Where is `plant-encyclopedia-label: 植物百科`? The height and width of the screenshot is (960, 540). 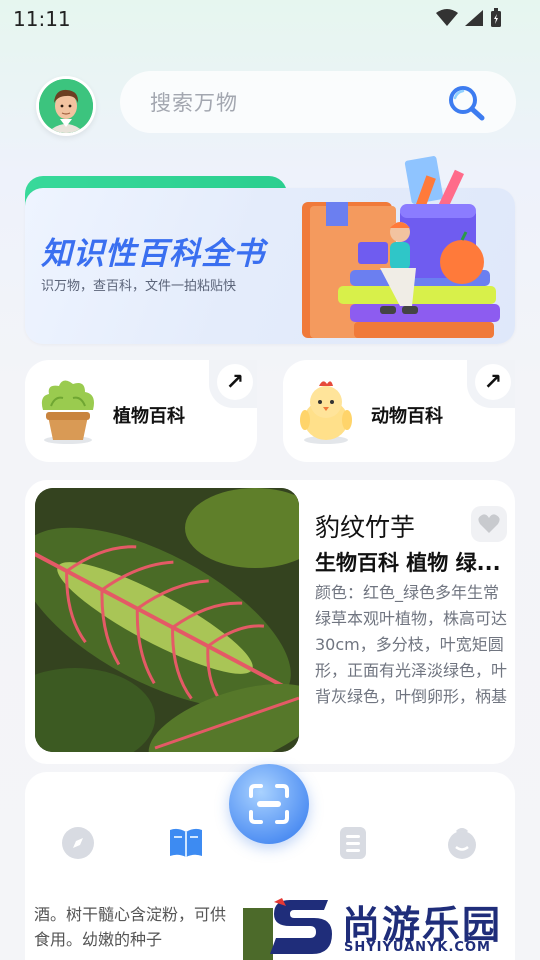
plant-encyclopedia-label: 植物百科 is located at coordinates (149, 416).